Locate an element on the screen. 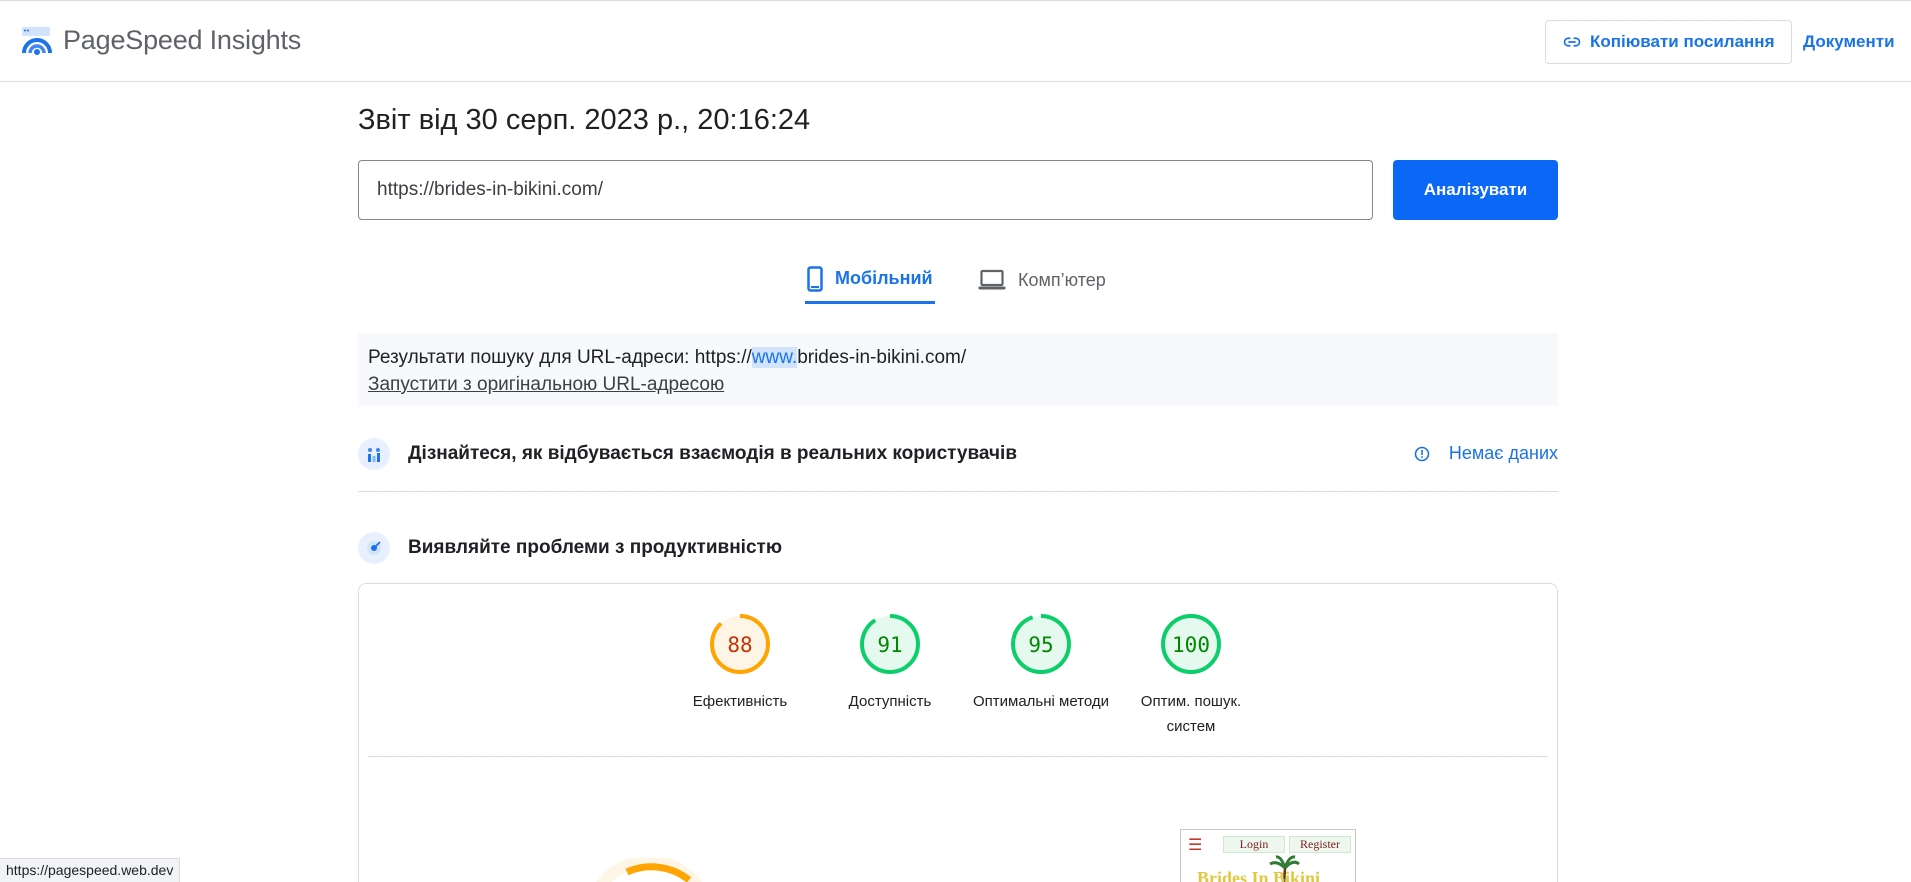  score-label: Ефективність is located at coordinates (740, 701).